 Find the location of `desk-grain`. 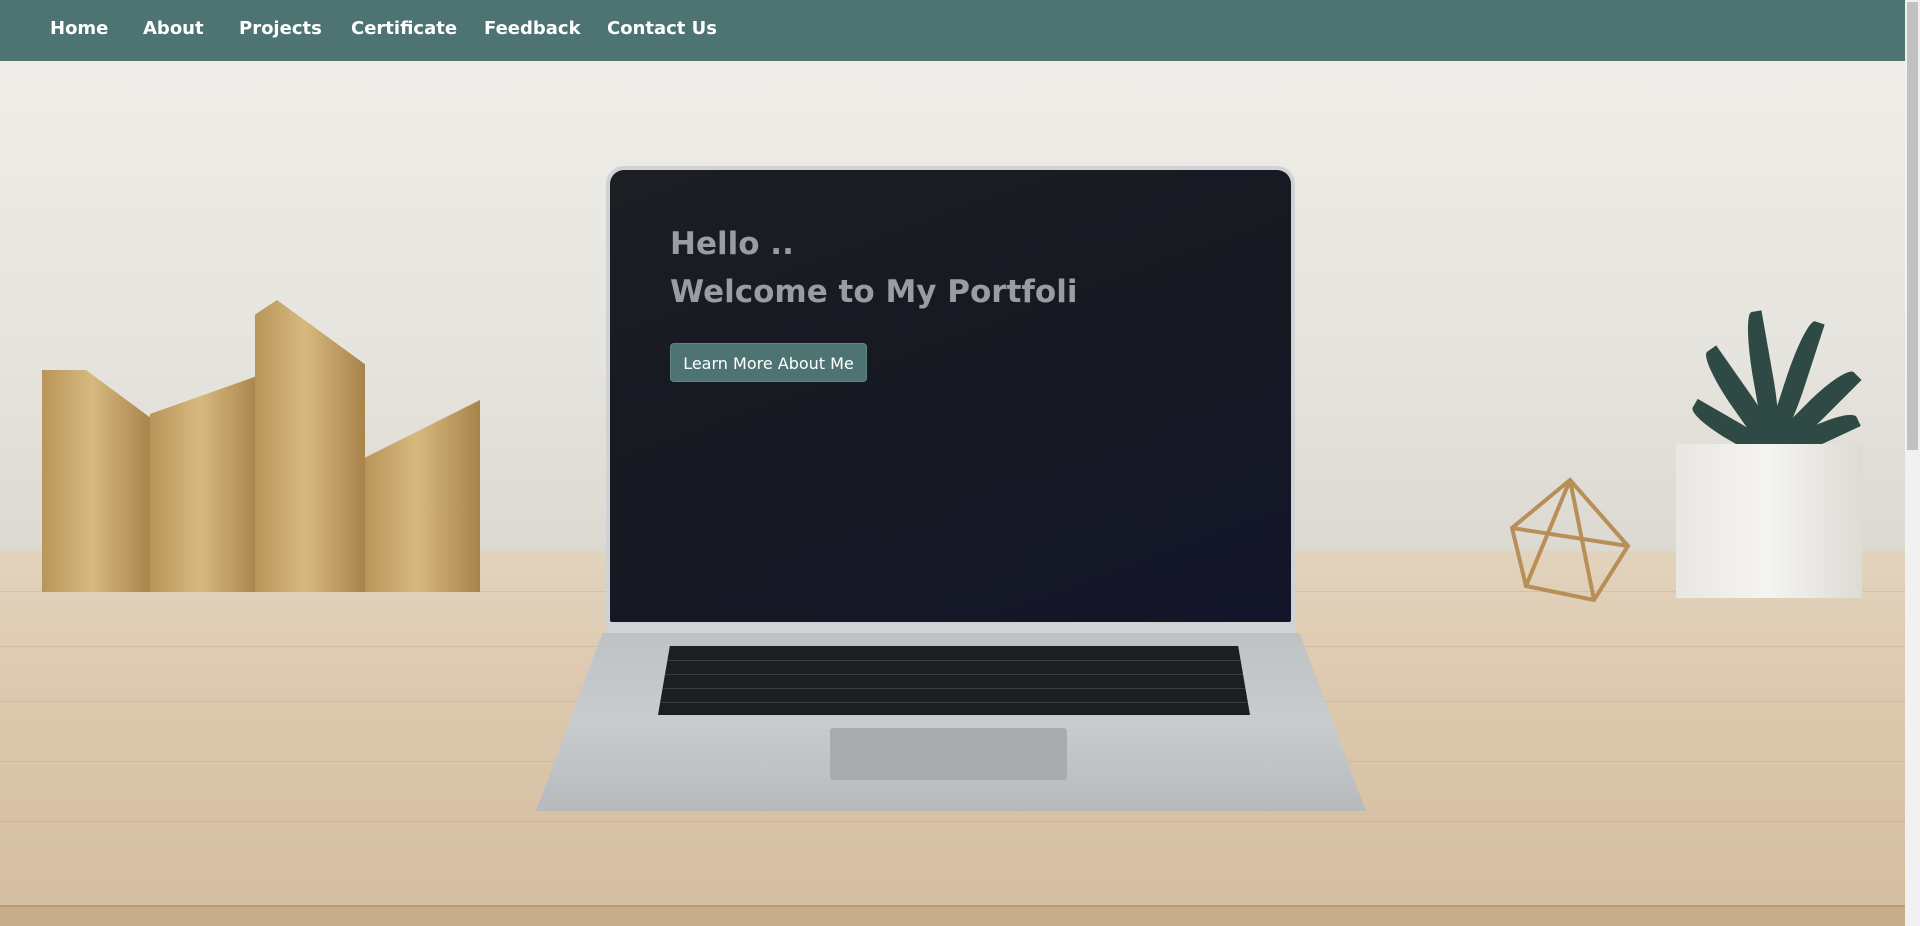

desk-grain is located at coordinates (952, 821).